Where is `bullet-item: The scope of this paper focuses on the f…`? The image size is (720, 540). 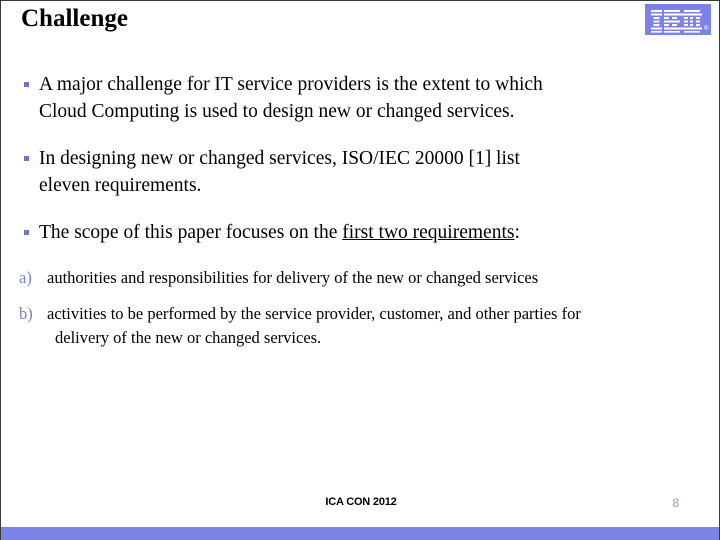 bullet-item: The scope of this paper focuses on the f… is located at coordinates (360, 232).